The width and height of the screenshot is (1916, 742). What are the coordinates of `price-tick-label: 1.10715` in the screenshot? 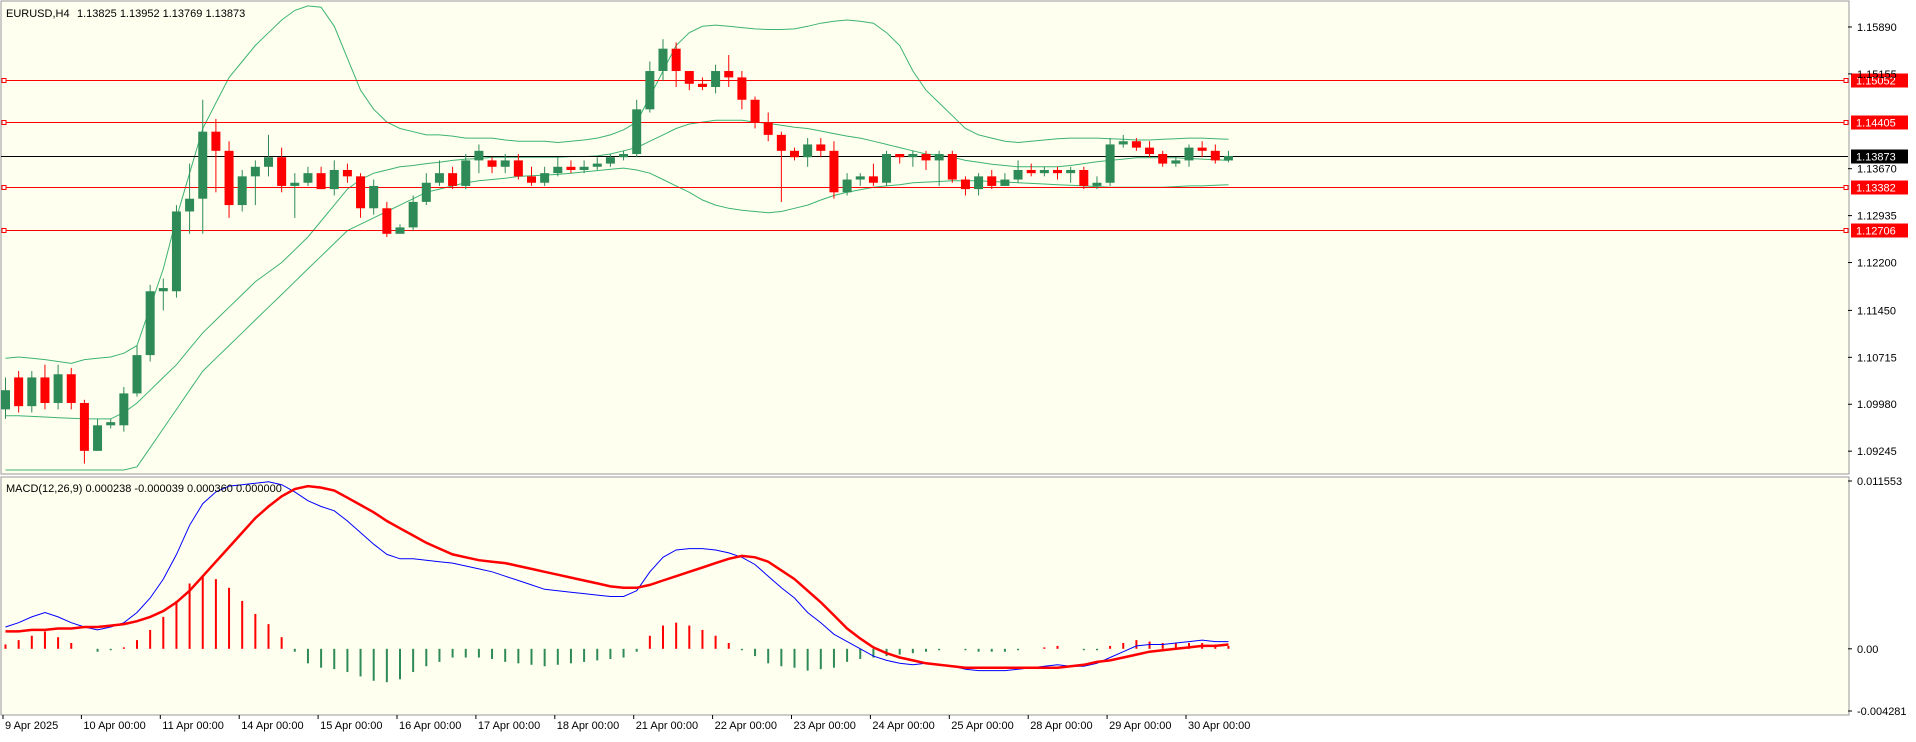 It's located at (1877, 358).